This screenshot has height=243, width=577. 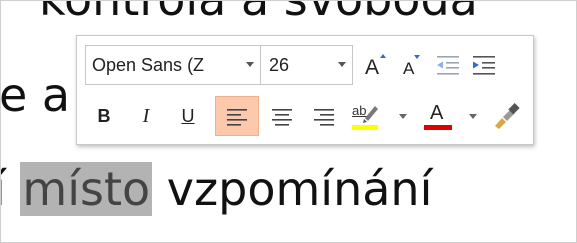 I want to click on italic-label: I, so click(x=146, y=116).